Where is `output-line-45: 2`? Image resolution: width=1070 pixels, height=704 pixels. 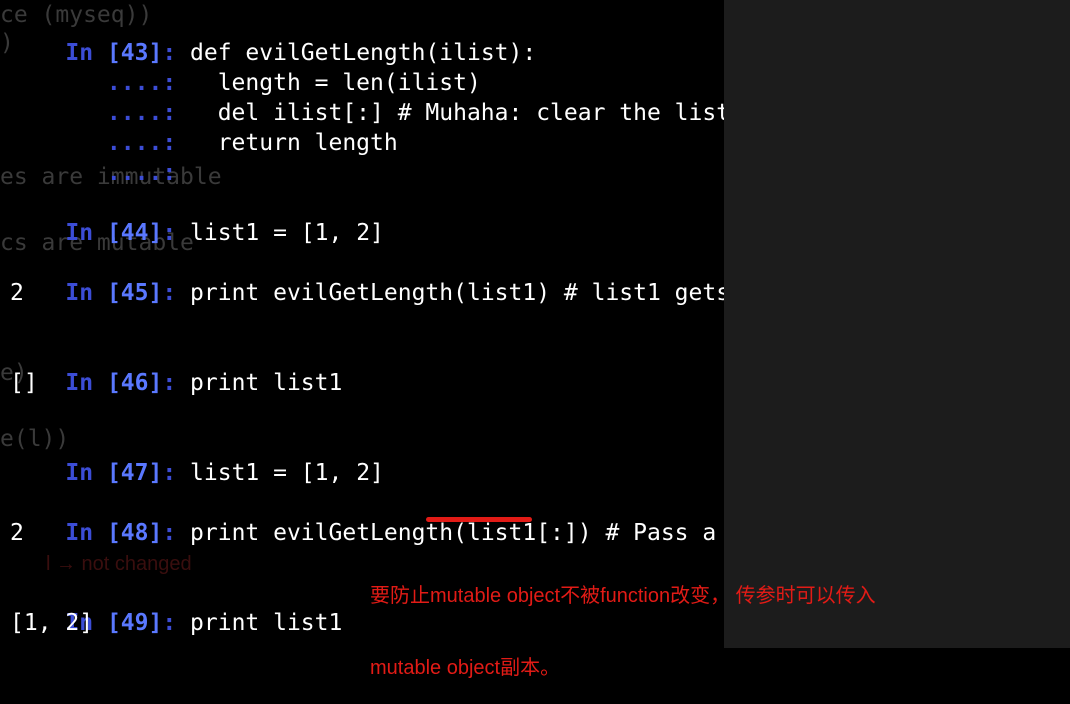
output-line-45: 2 is located at coordinates (17, 293).